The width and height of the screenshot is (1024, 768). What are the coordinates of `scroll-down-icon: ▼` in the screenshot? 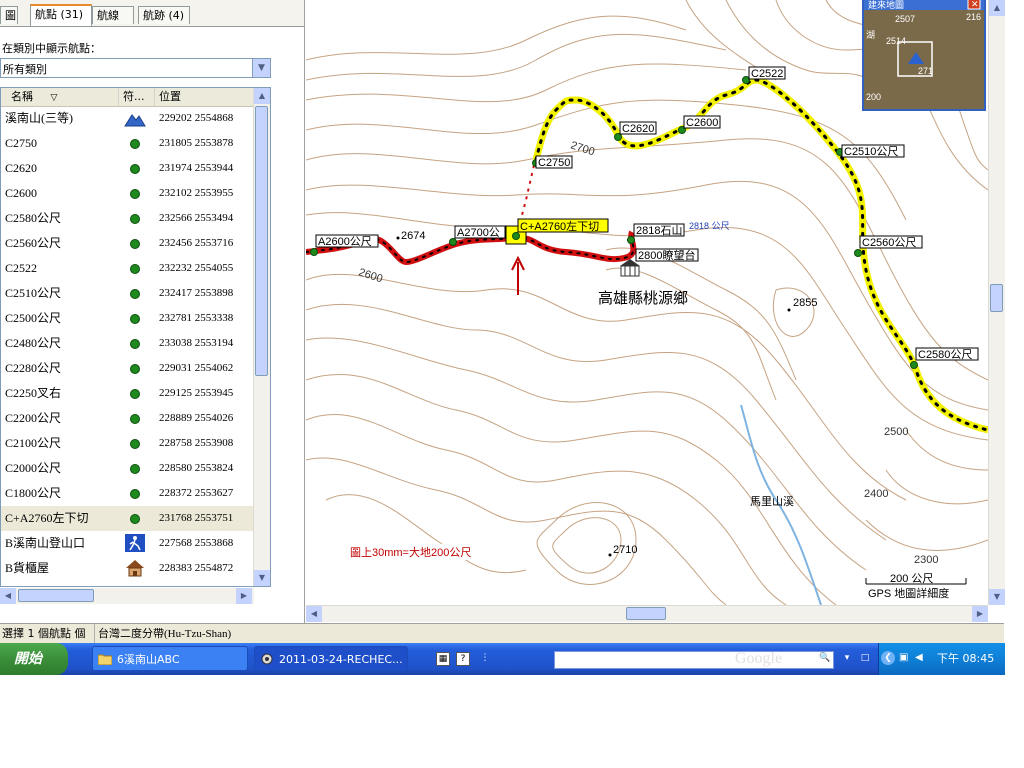 It's located at (262, 578).